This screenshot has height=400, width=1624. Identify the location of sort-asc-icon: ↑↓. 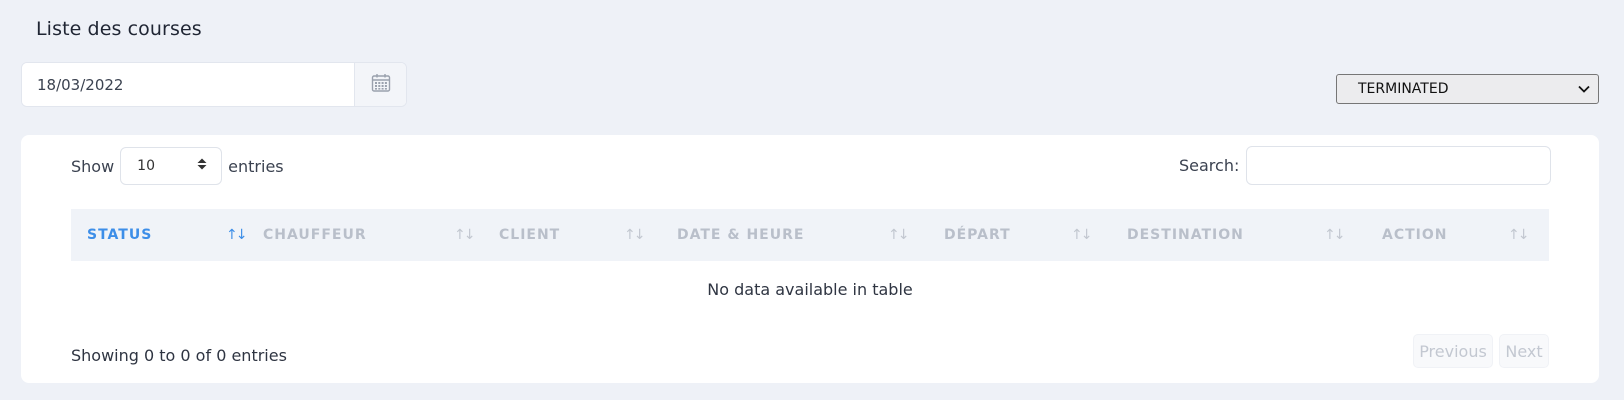
(237, 235).